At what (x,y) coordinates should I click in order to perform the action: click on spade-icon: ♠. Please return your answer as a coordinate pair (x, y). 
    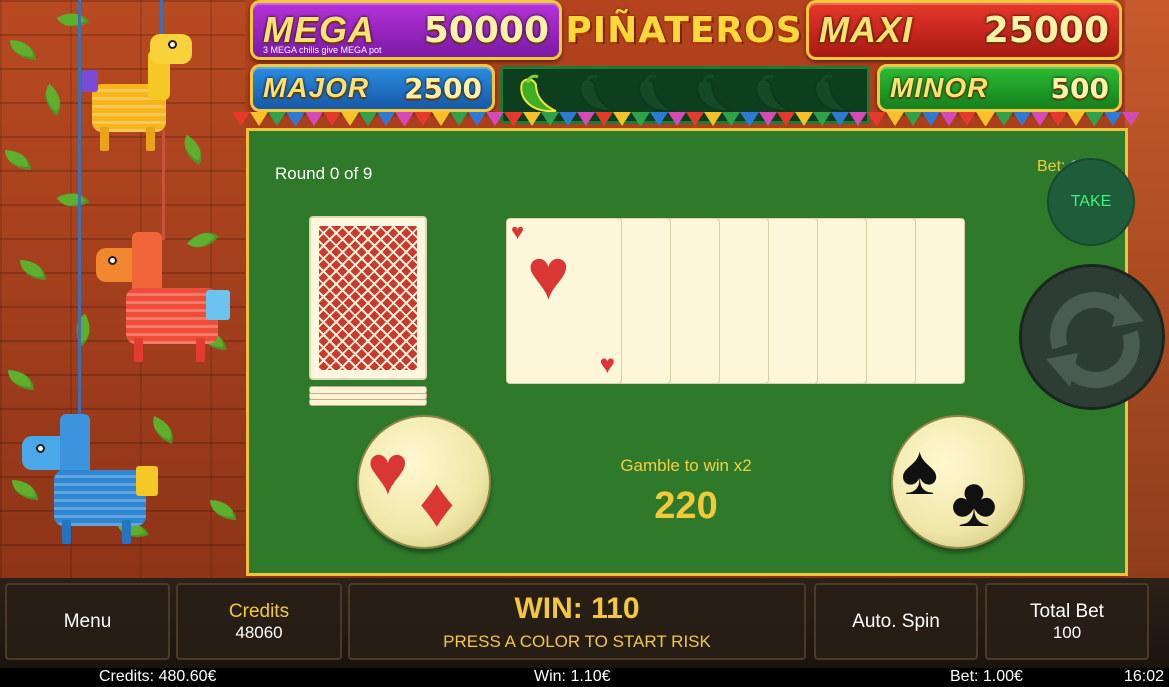
    Looking at the image, I should click on (920, 470).